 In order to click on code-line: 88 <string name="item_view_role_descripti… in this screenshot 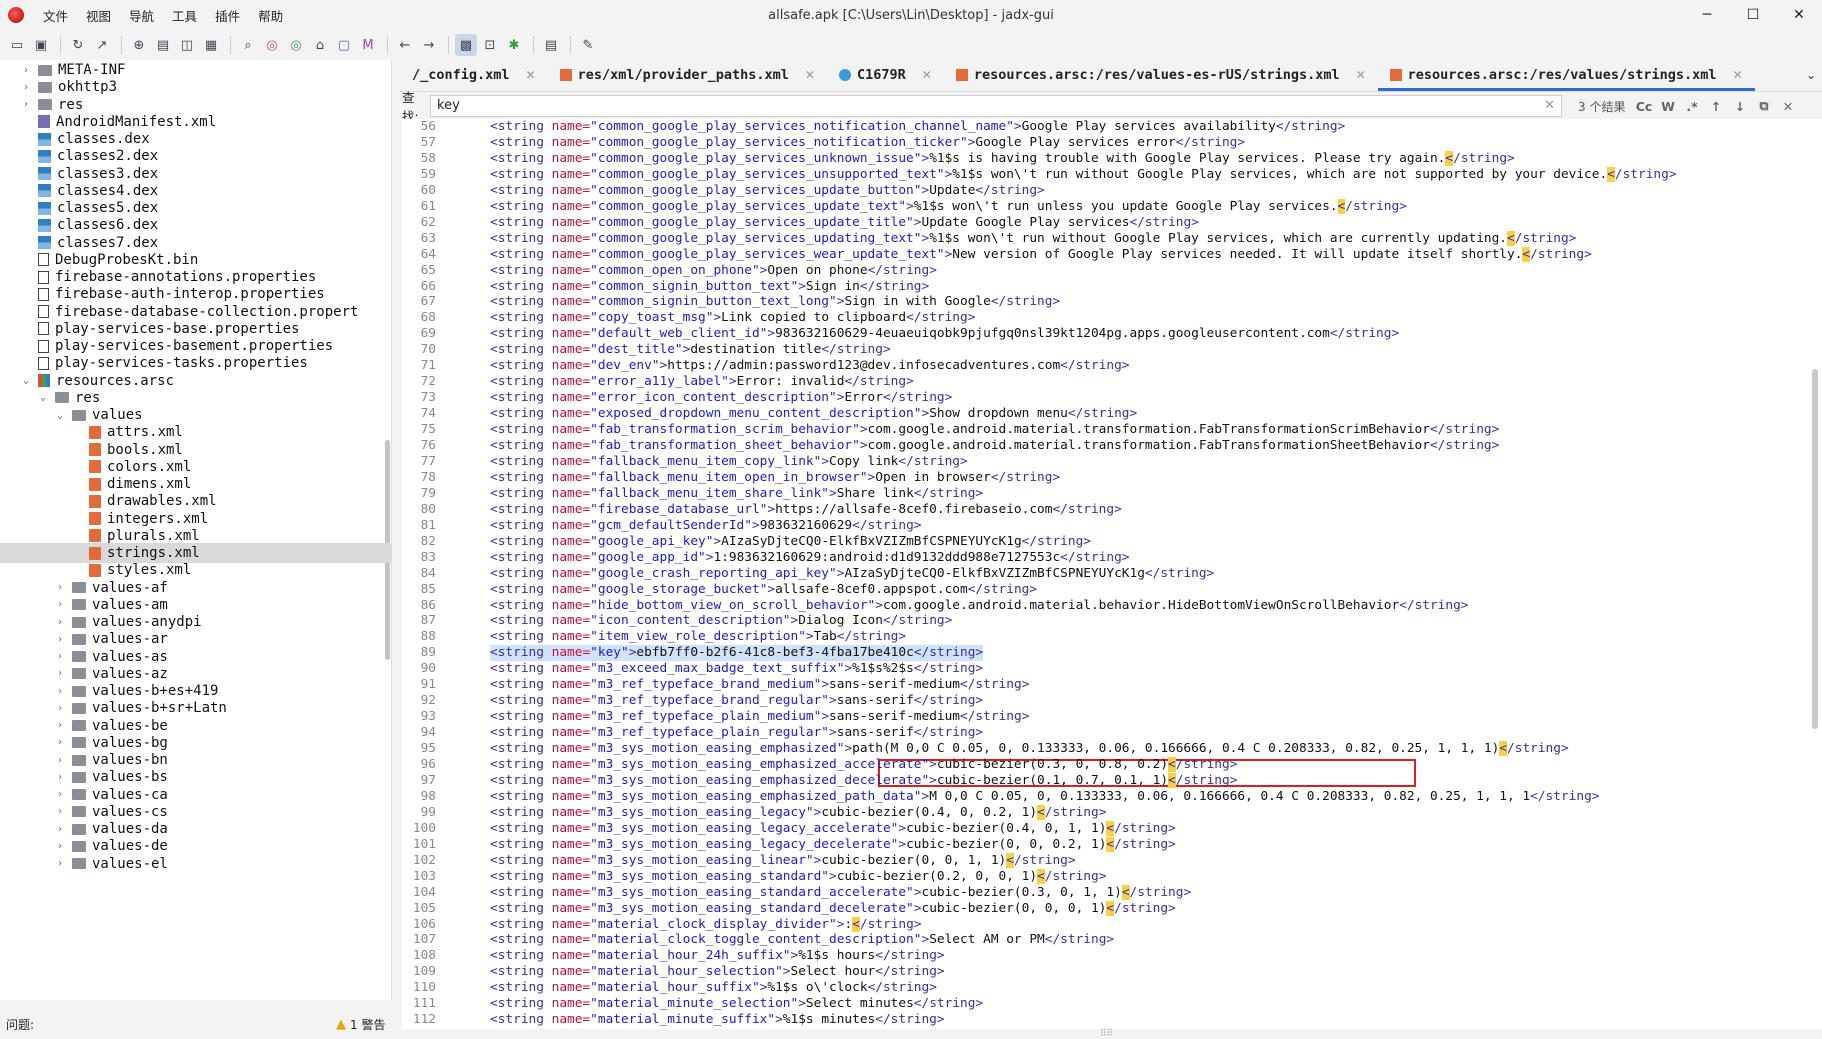, I will do `click(1112, 637)`.